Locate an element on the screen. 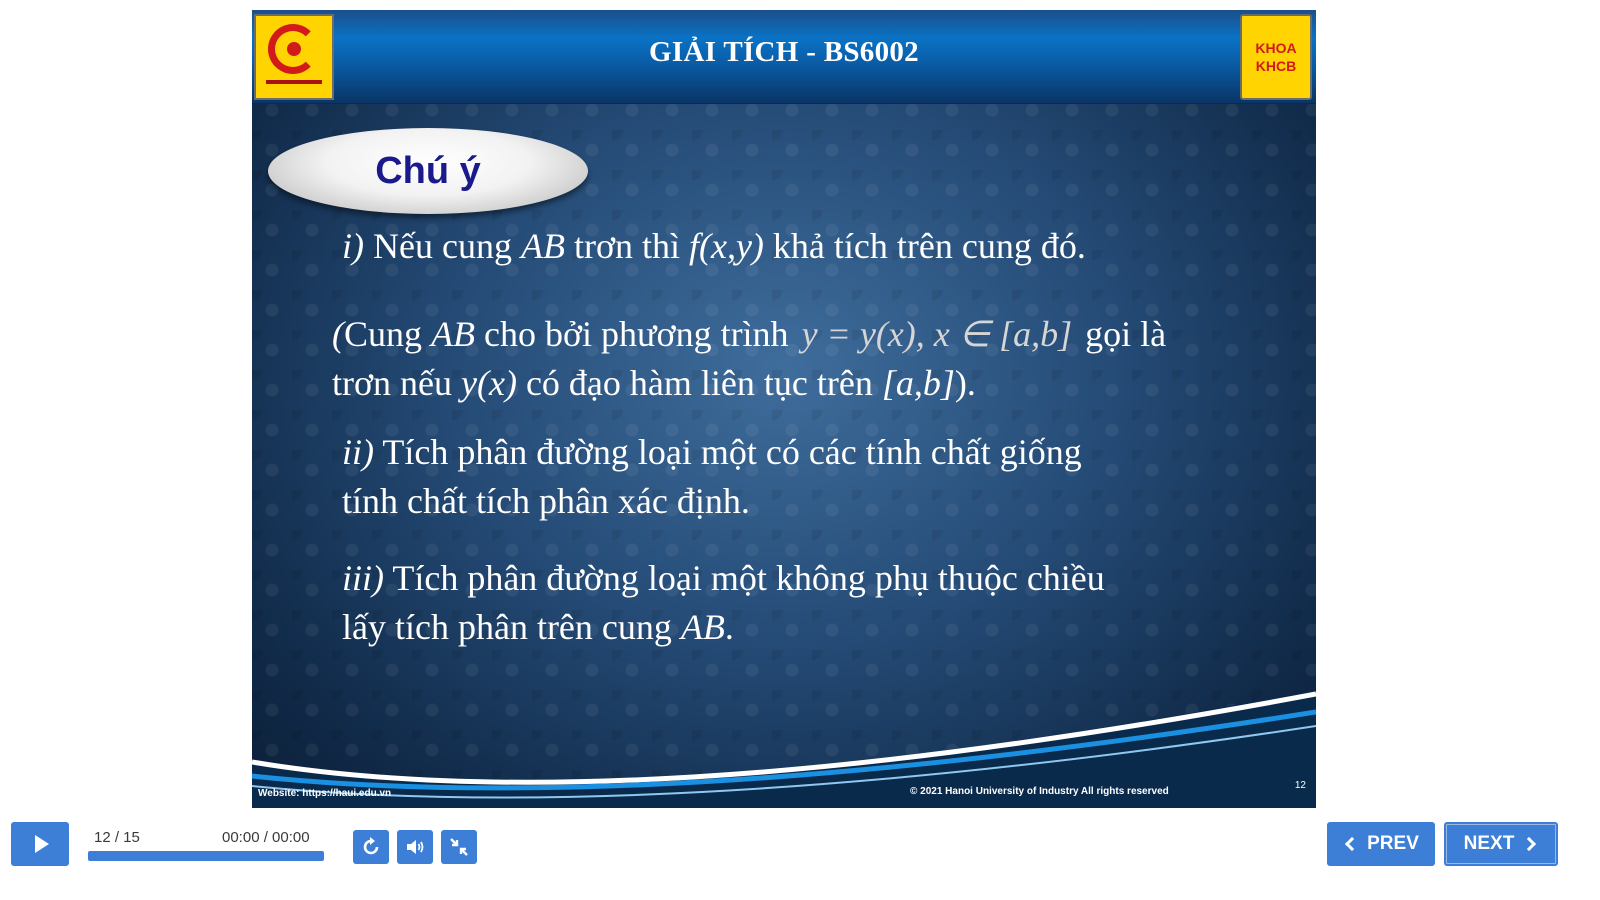 This screenshot has width=1600, height=900. replay-button is located at coordinates (371, 847).